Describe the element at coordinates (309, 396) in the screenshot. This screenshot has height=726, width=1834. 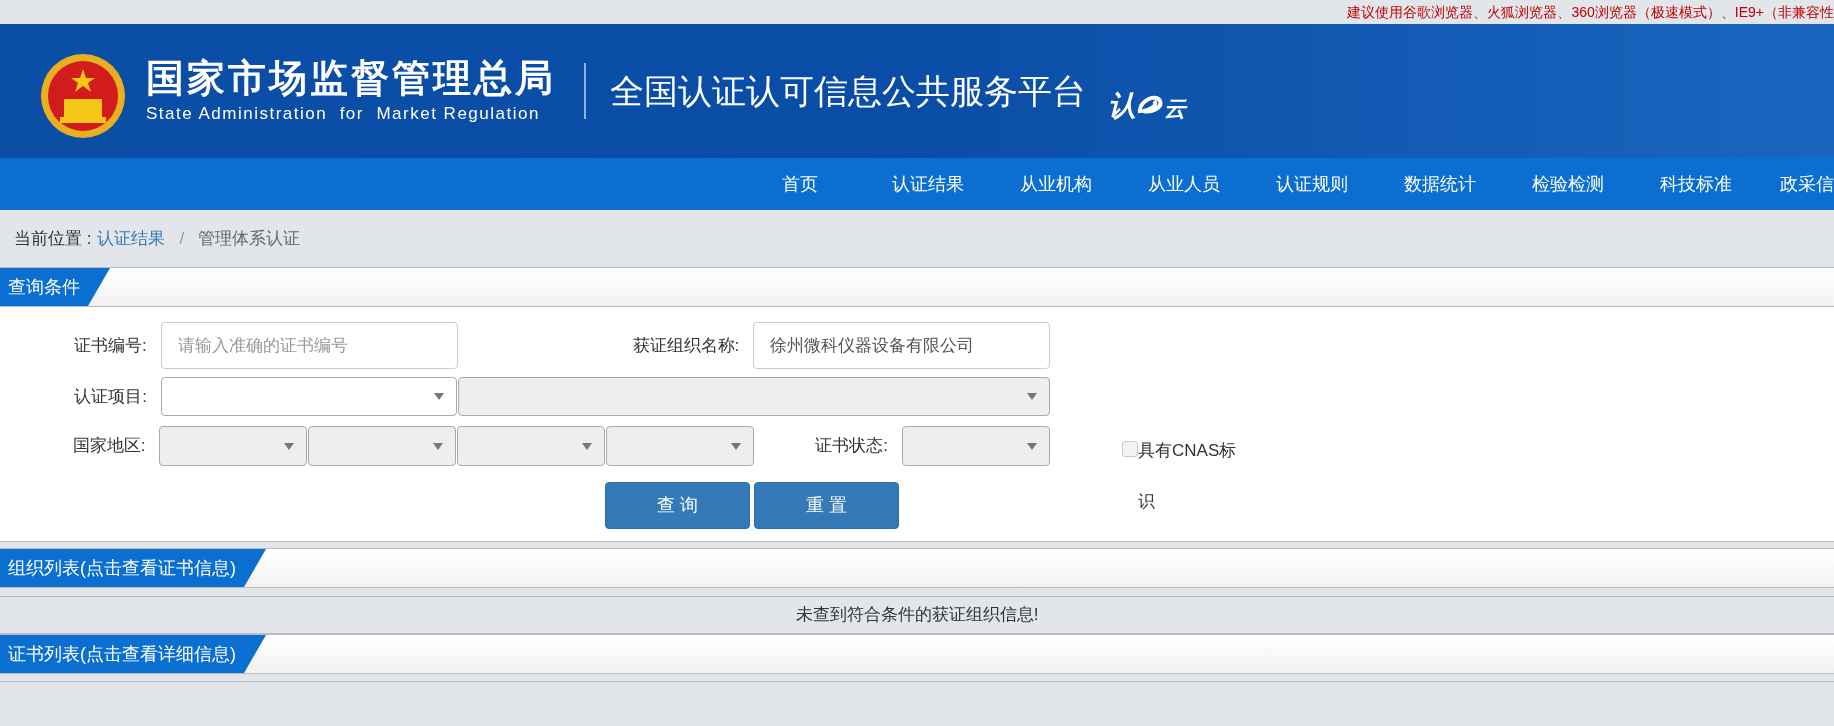
I see `select-field` at that location.